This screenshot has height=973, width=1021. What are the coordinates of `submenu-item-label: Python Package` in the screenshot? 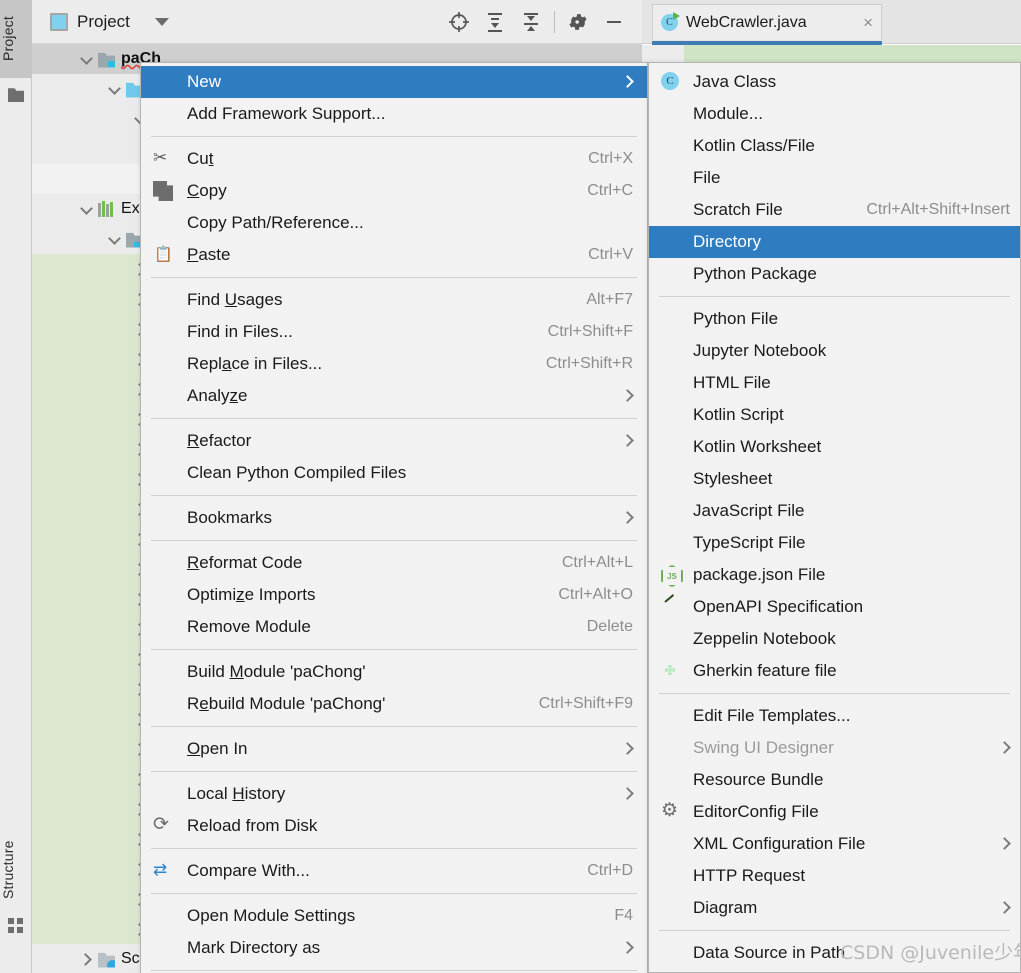 It's located at (755, 273).